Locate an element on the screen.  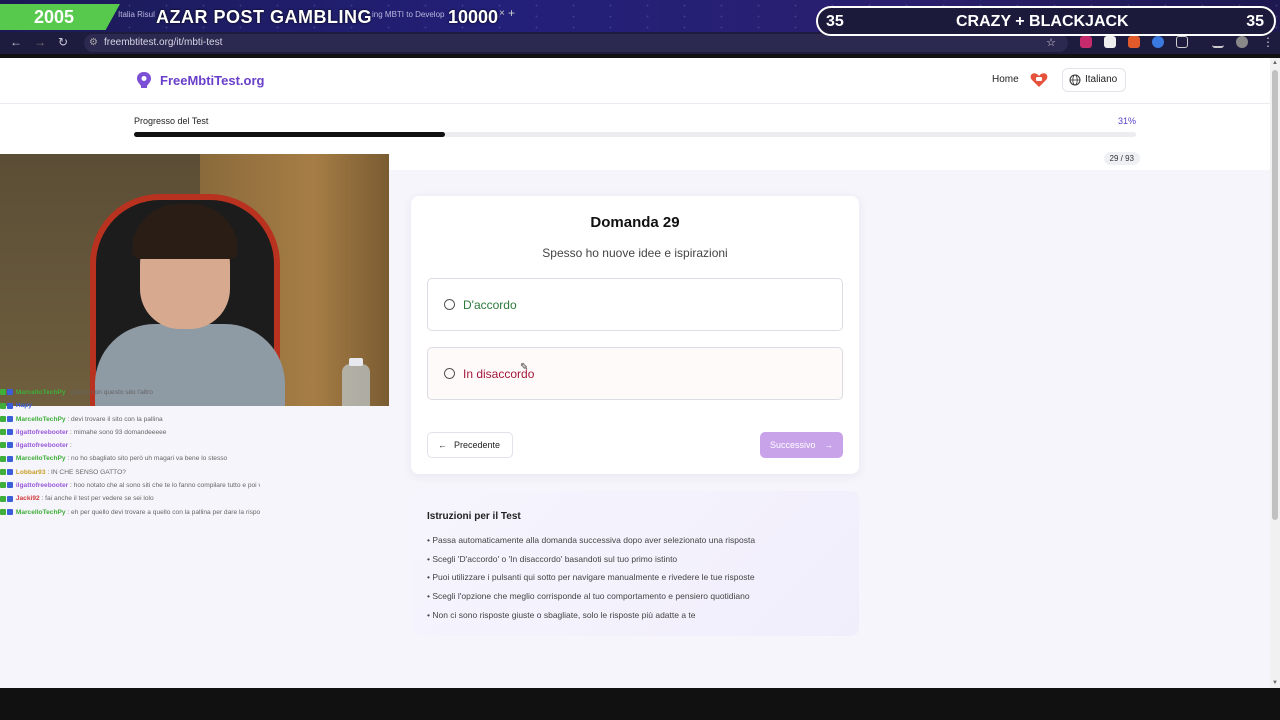
arrow-right-icon: → is located at coordinates (828, 445).